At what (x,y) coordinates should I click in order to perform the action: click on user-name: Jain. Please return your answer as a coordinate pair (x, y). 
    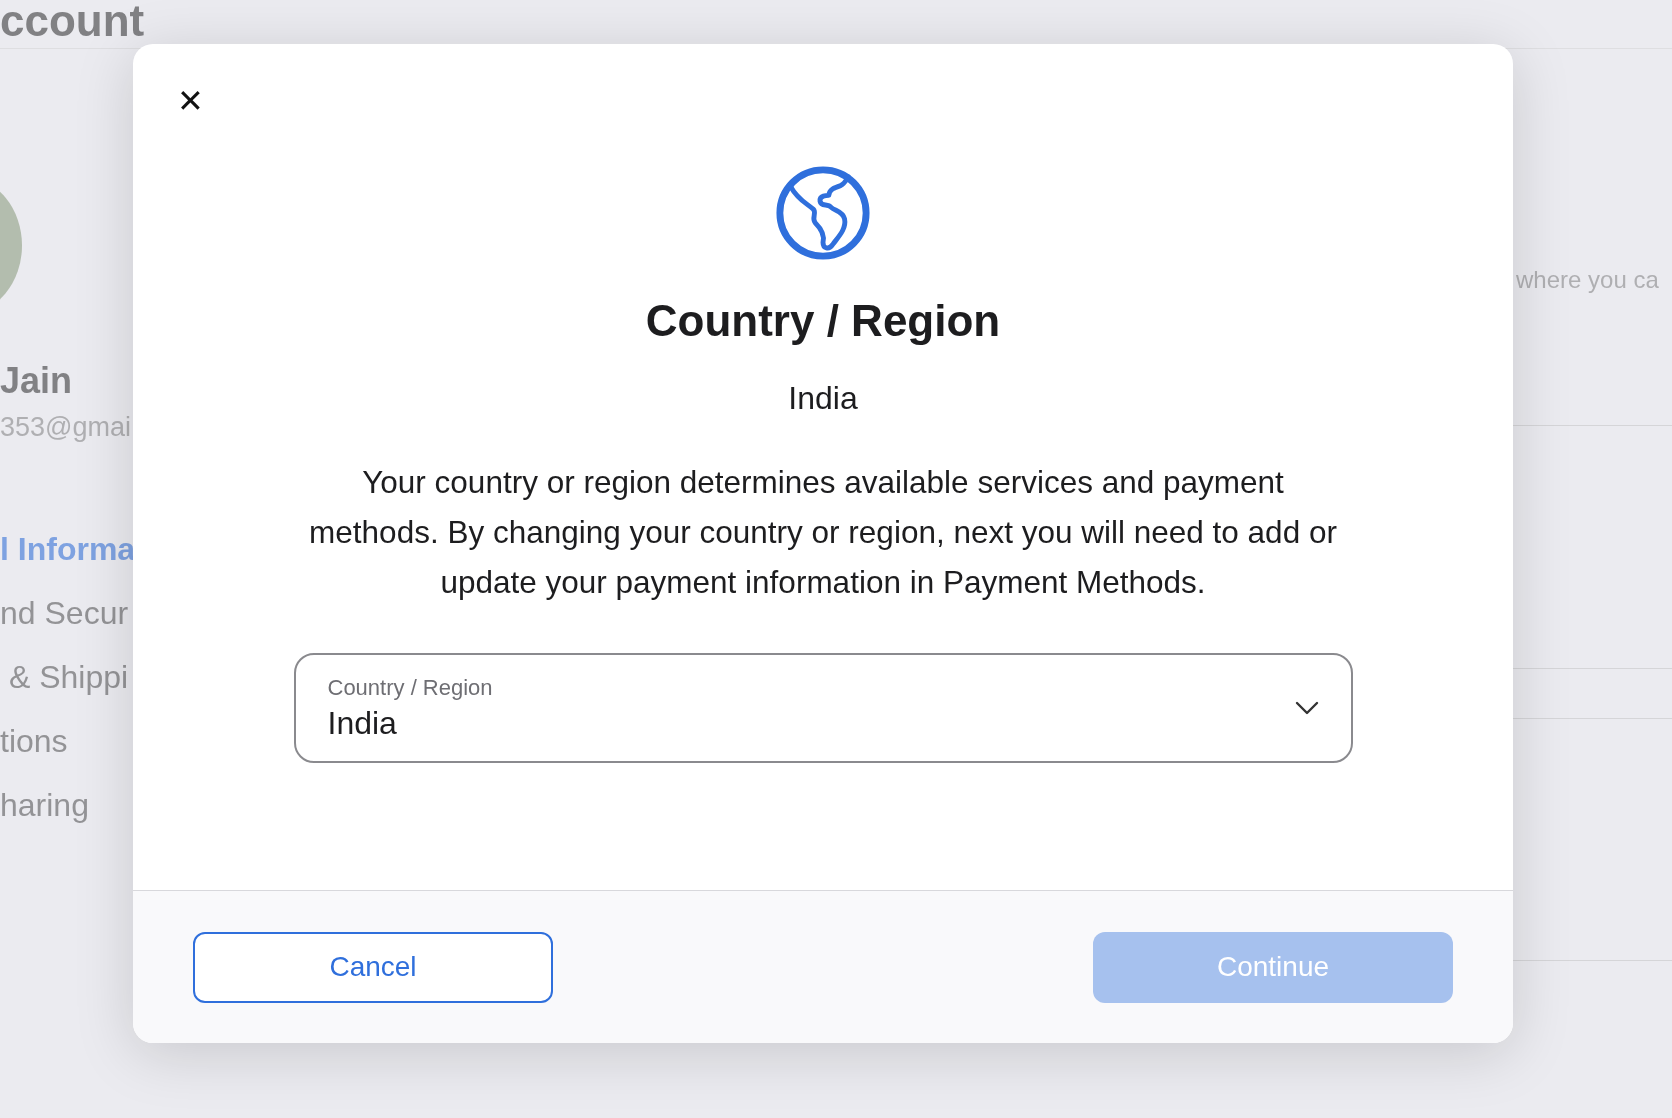
    Looking at the image, I should click on (36, 381).